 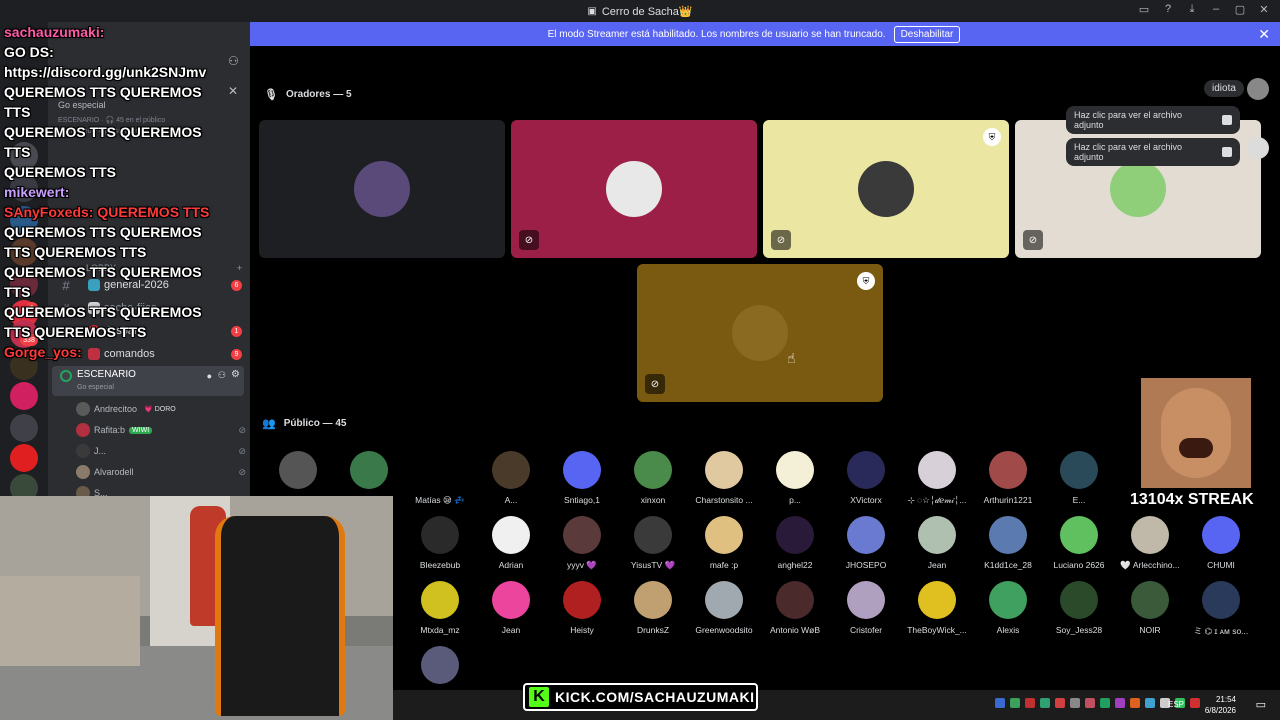 What do you see at coordinates (222, 375) in the screenshot?
I see `invite-icon: ⚇` at bounding box center [222, 375].